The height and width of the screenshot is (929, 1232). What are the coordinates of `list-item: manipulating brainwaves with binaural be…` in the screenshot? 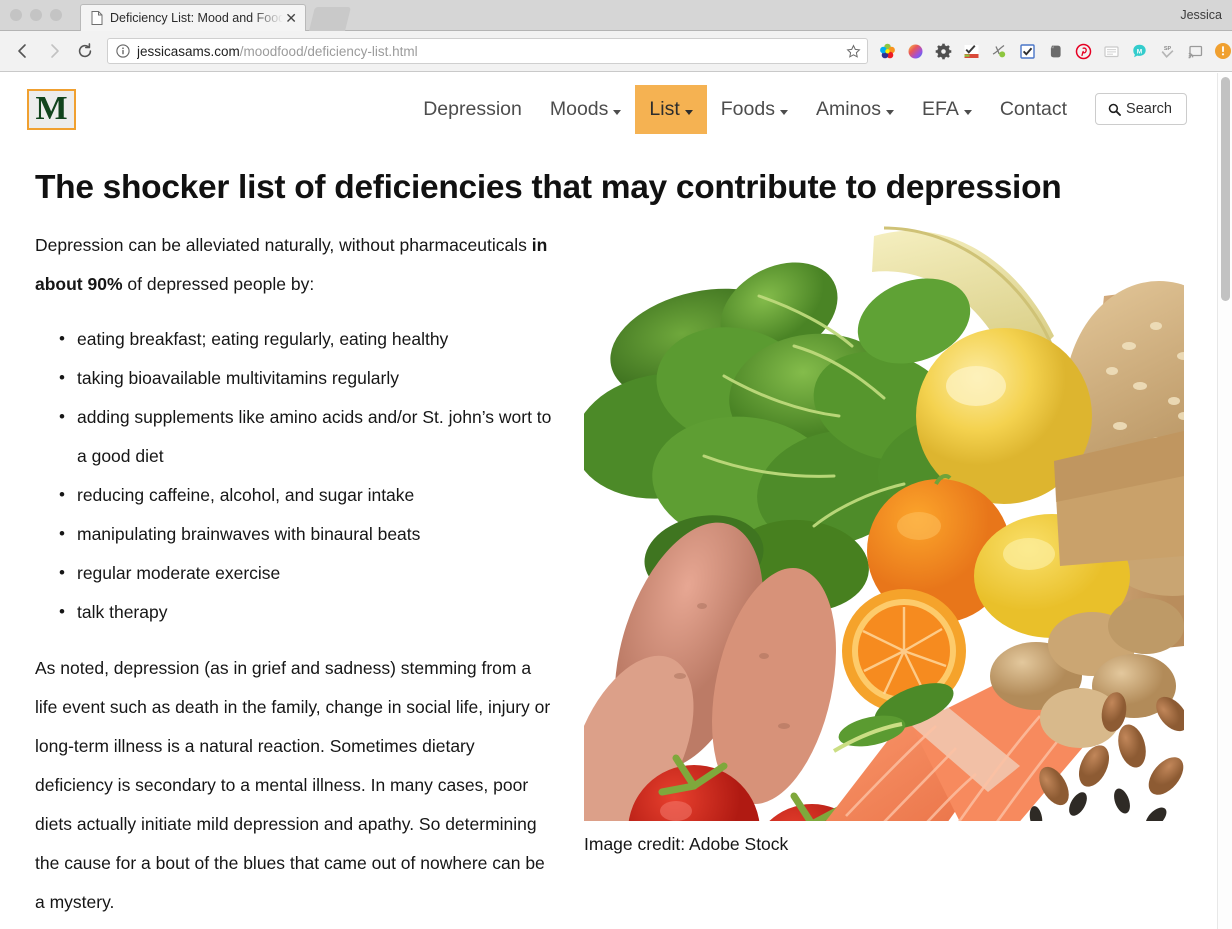 It's located at (296, 534).